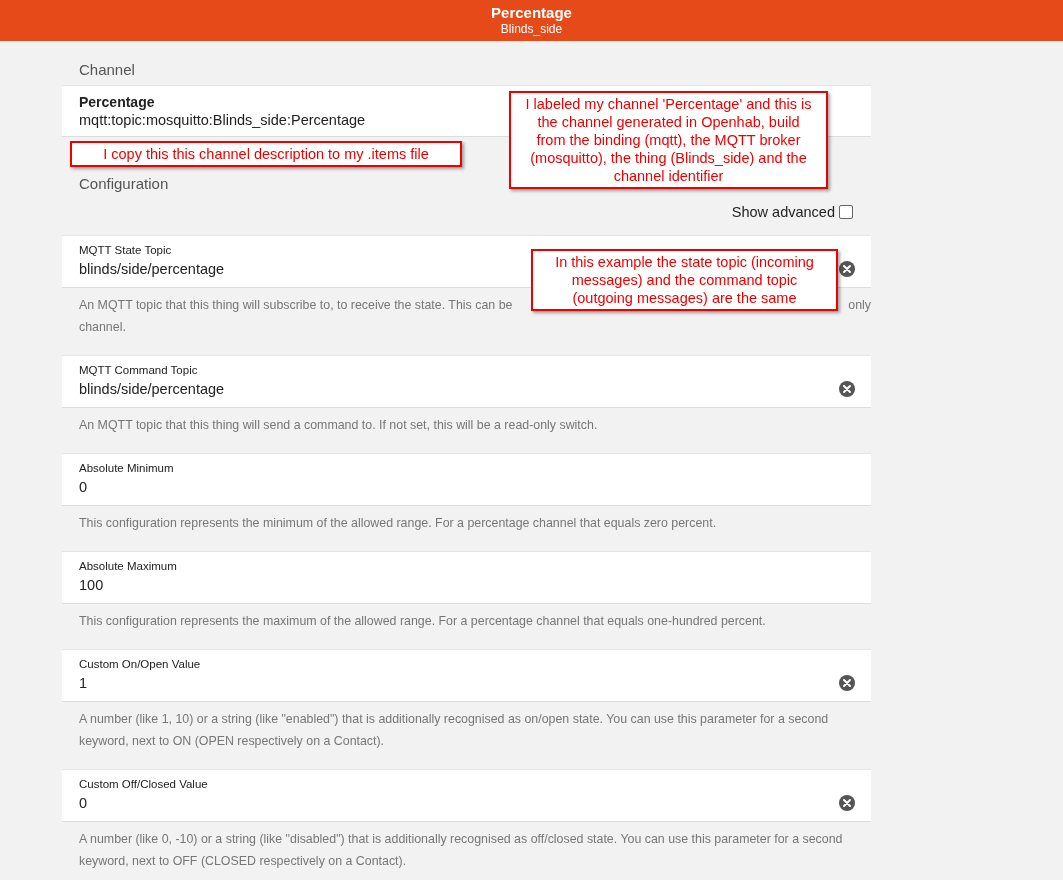 The image size is (1063, 880). Describe the element at coordinates (531, 29) in the screenshot. I see `page-subtitle: Blinds_side` at that location.